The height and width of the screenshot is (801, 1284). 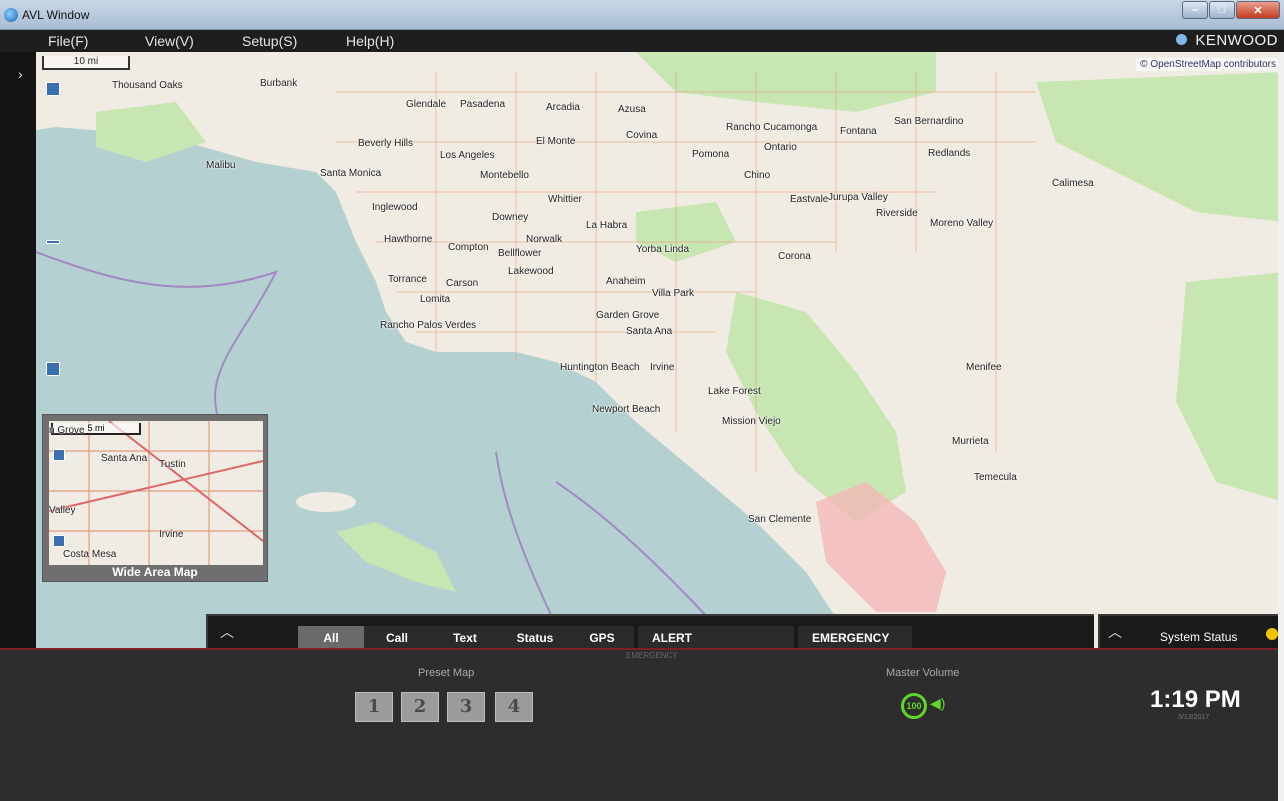 I want to click on zoom-out-button, so click(x=53, y=369).